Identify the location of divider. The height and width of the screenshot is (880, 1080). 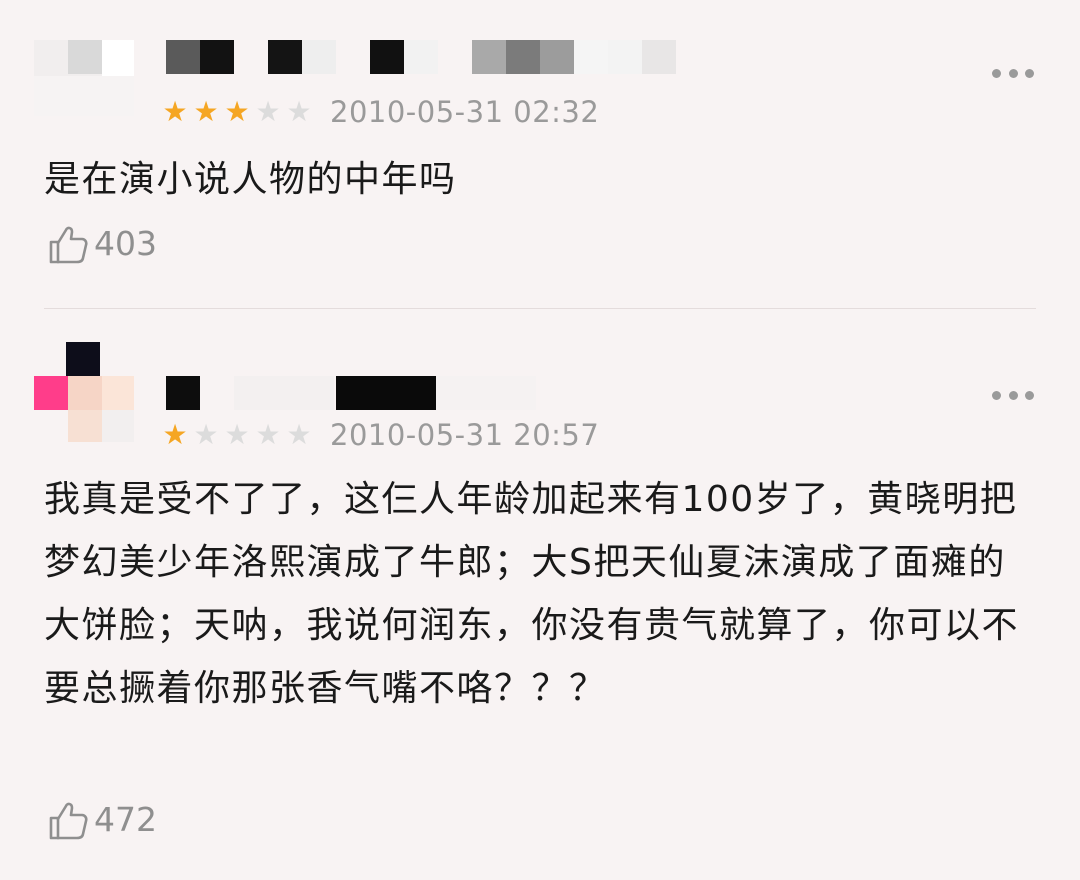
(540, 308).